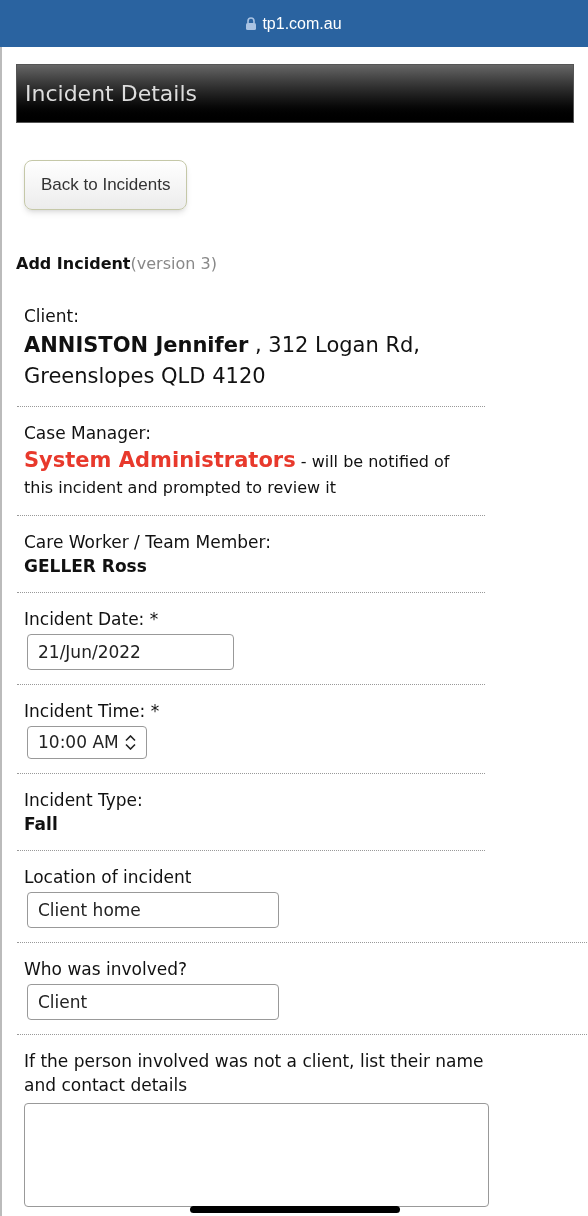 This screenshot has height=1216, width=588. I want to click on field-label: Case Manager:, so click(88, 433).